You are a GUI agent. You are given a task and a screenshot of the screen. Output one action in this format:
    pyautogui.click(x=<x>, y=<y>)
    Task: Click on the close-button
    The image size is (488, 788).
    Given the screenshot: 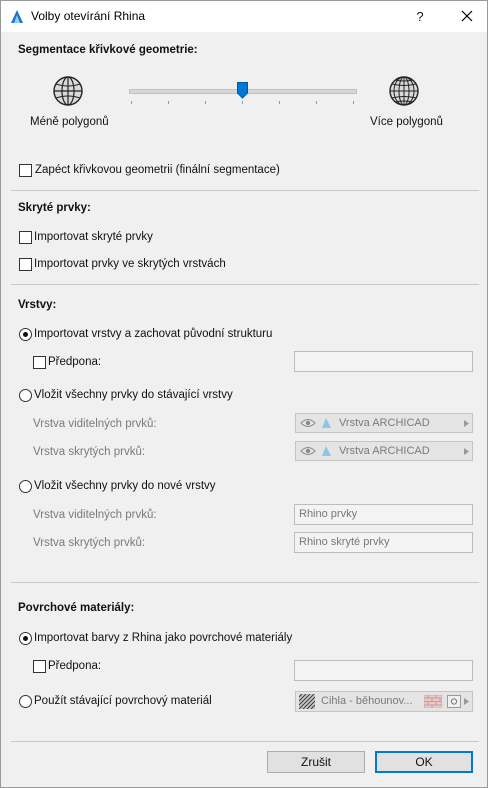 What is the action you would take?
    pyautogui.click(x=467, y=16)
    